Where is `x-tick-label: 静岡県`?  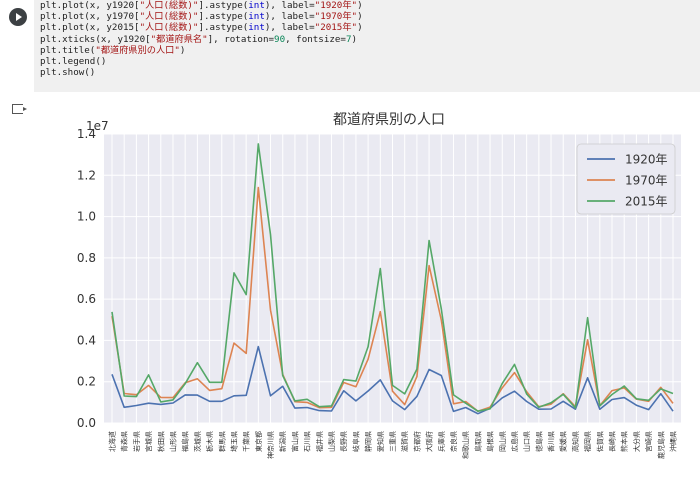
x-tick-label: 静岡県 is located at coordinates (368, 441).